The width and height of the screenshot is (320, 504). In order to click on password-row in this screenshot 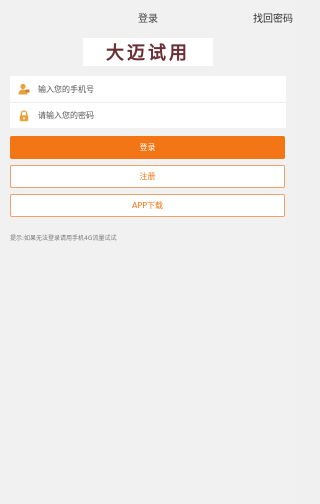, I will do `click(148, 115)`.